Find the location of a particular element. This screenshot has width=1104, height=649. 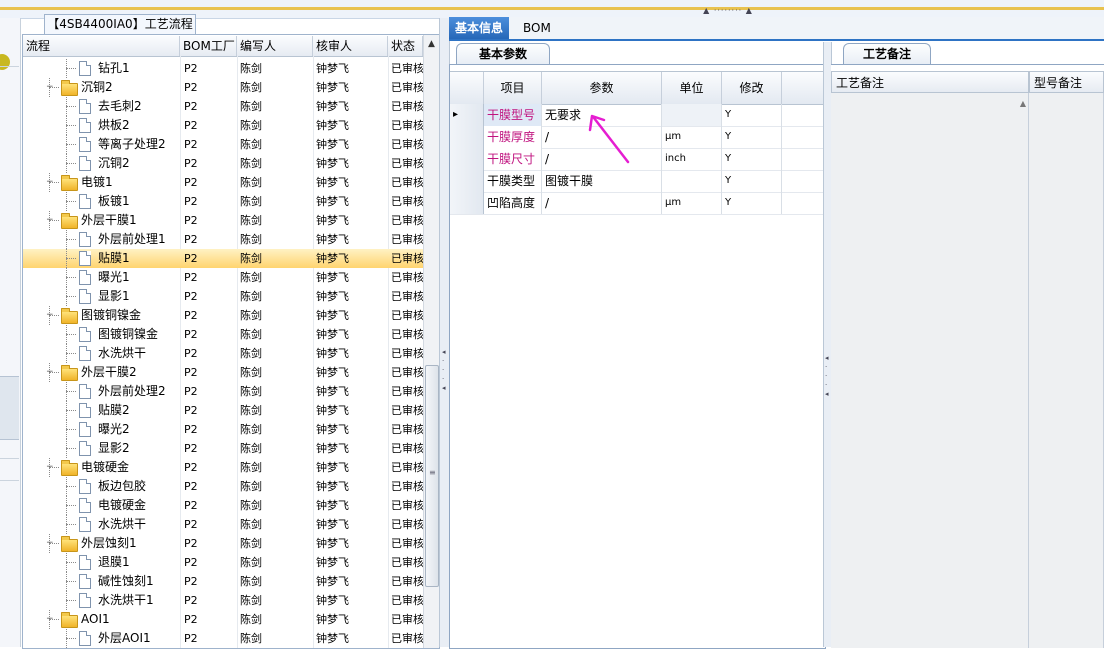

scrollbar-thumb: ≡ is located at coordinates (432, 476).